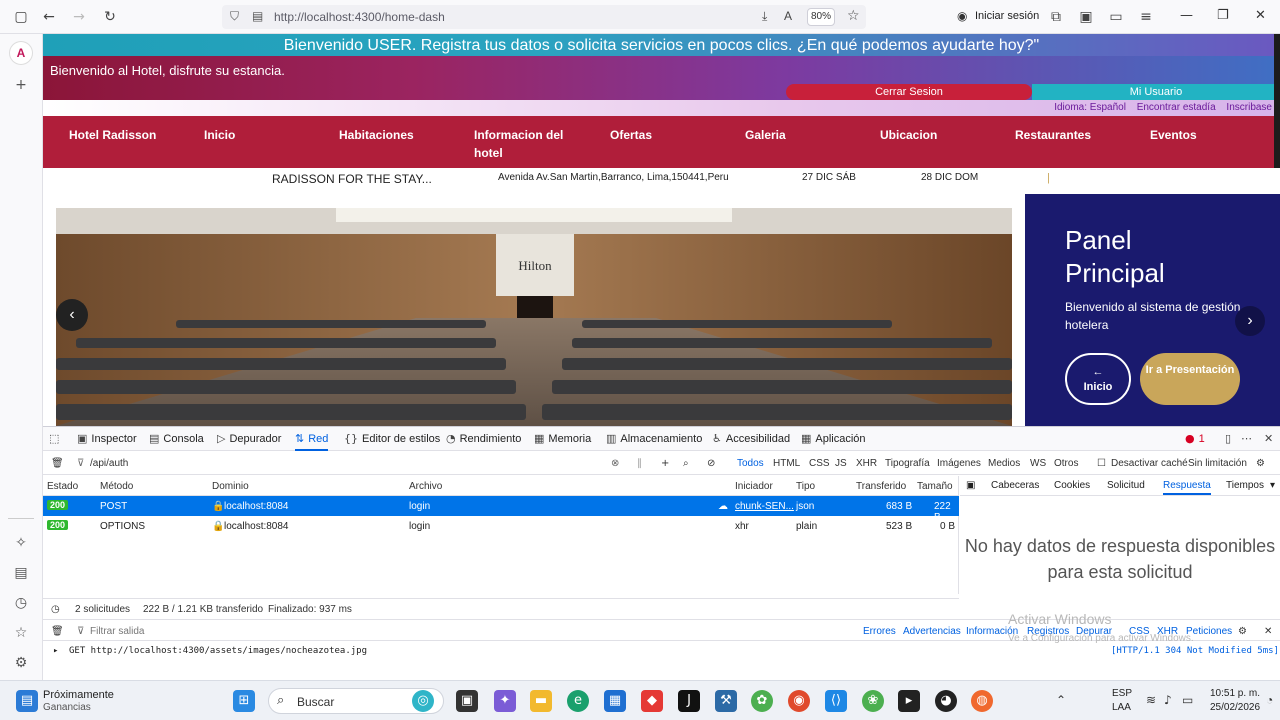 This screenshot has height=720, width=1280. I want to click on start-icon: ⊞, so click(244, 701).